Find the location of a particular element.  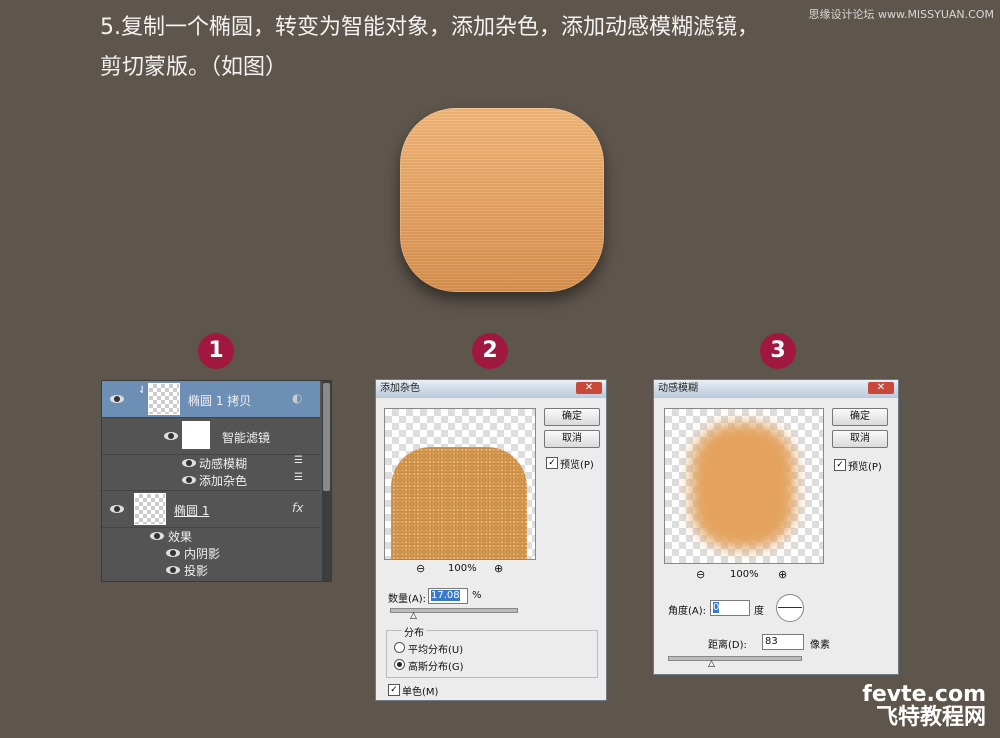

dialog-title: 动感模糊 is located at coordinates (776, 389).